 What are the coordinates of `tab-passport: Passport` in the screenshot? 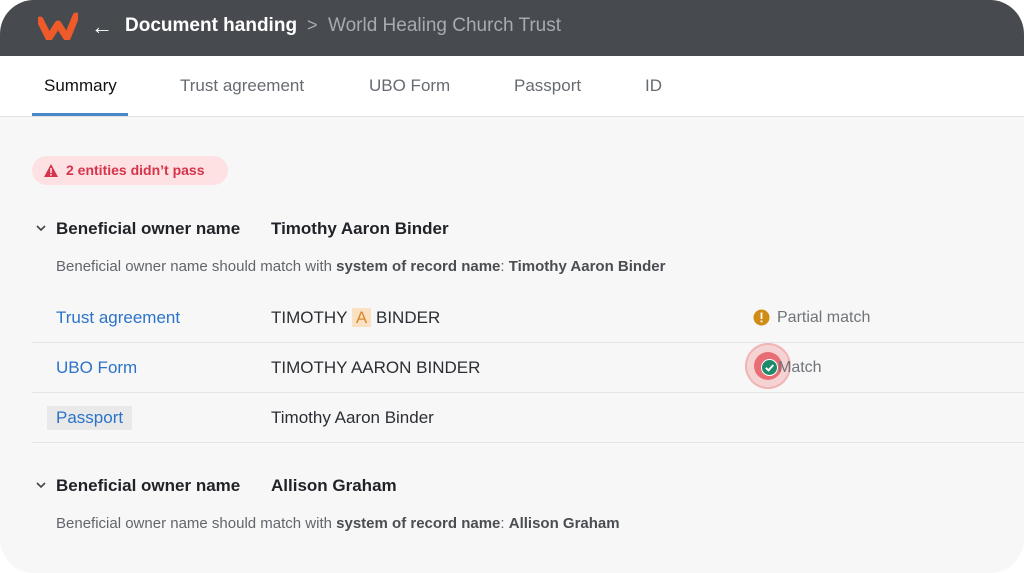 It's located at (547, 86).